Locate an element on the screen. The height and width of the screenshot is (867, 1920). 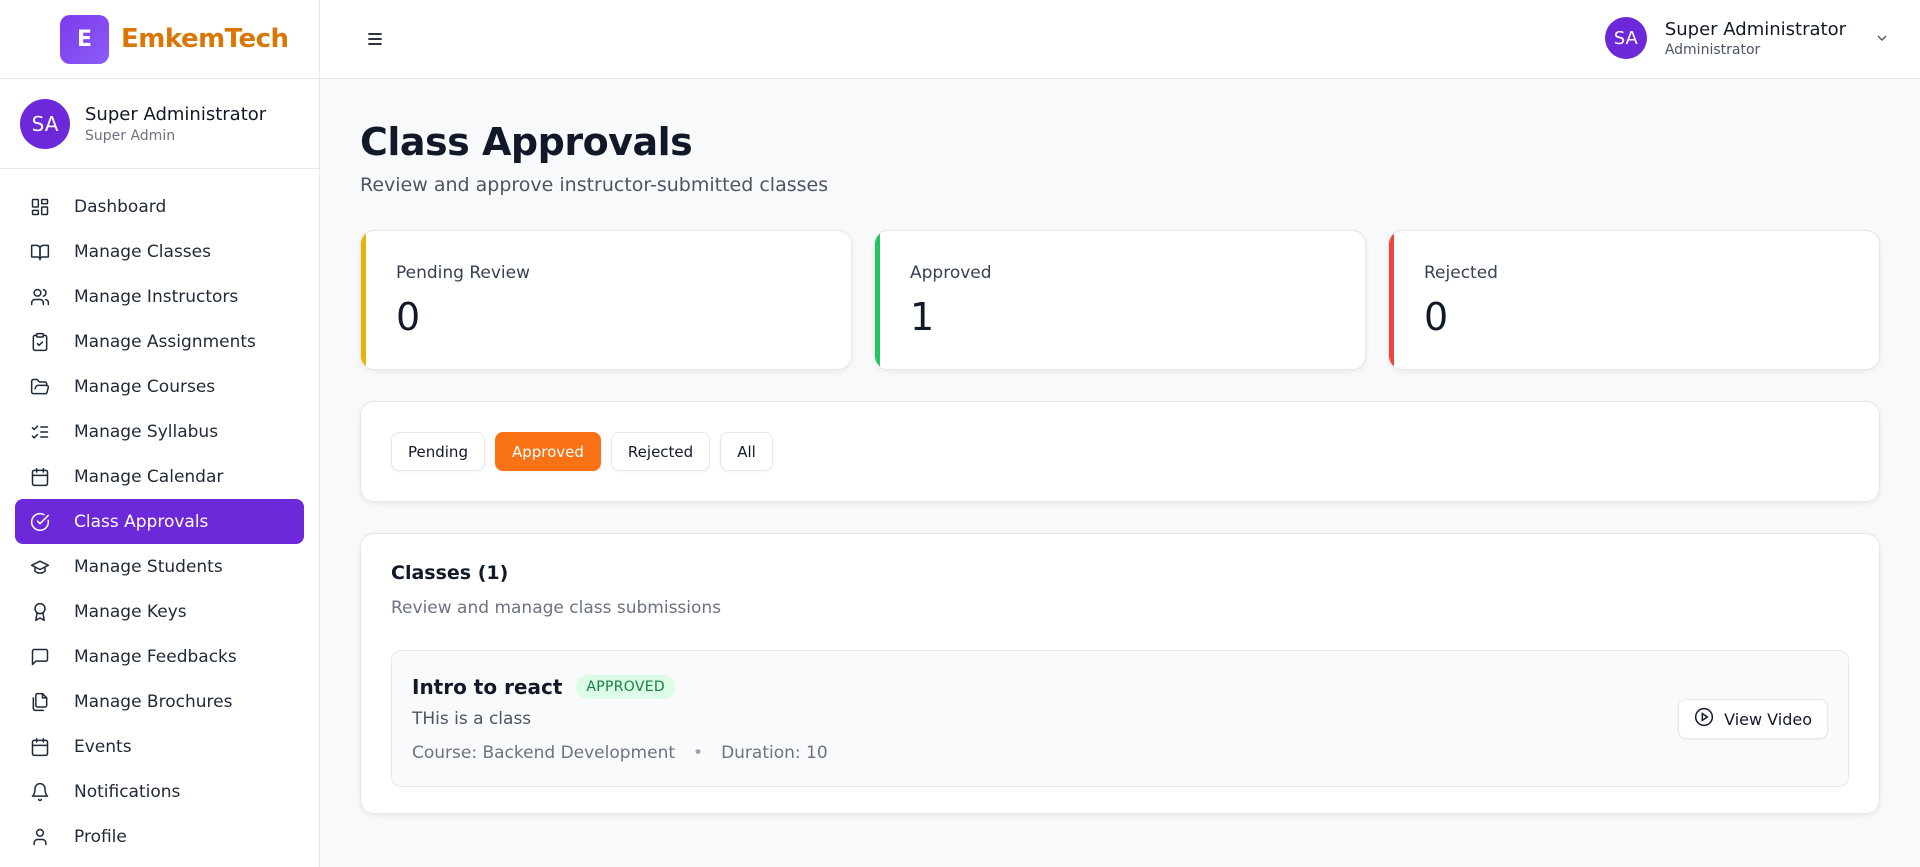
stat-card-rejected: Rejected 0 is located at coordinates (1634, 300).